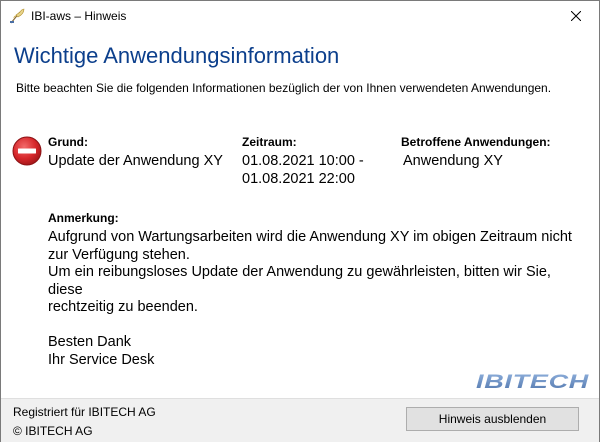 The width and height of the screenshot is (600, 442). Describe the element at coordinates (303, 161) in the screenshot. I see `timeframe-start: 01.08.2021 10:00 -` at that location.